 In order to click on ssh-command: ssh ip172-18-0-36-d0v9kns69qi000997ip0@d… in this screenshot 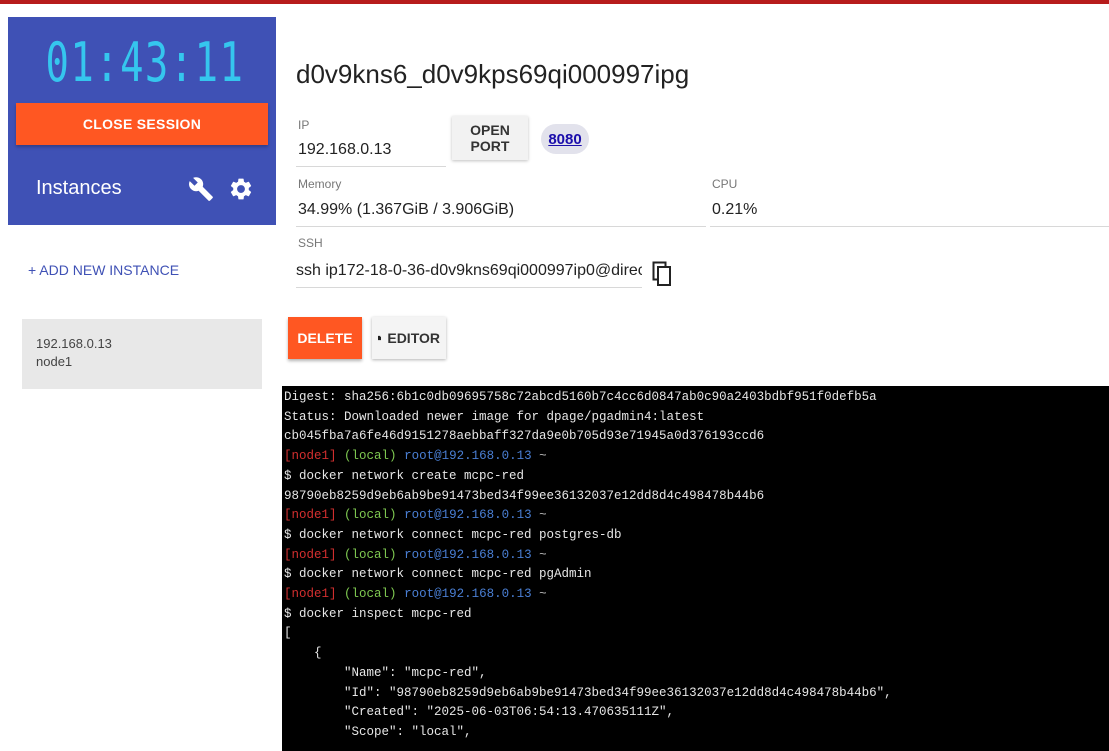, I will do `click(469, 271)`.